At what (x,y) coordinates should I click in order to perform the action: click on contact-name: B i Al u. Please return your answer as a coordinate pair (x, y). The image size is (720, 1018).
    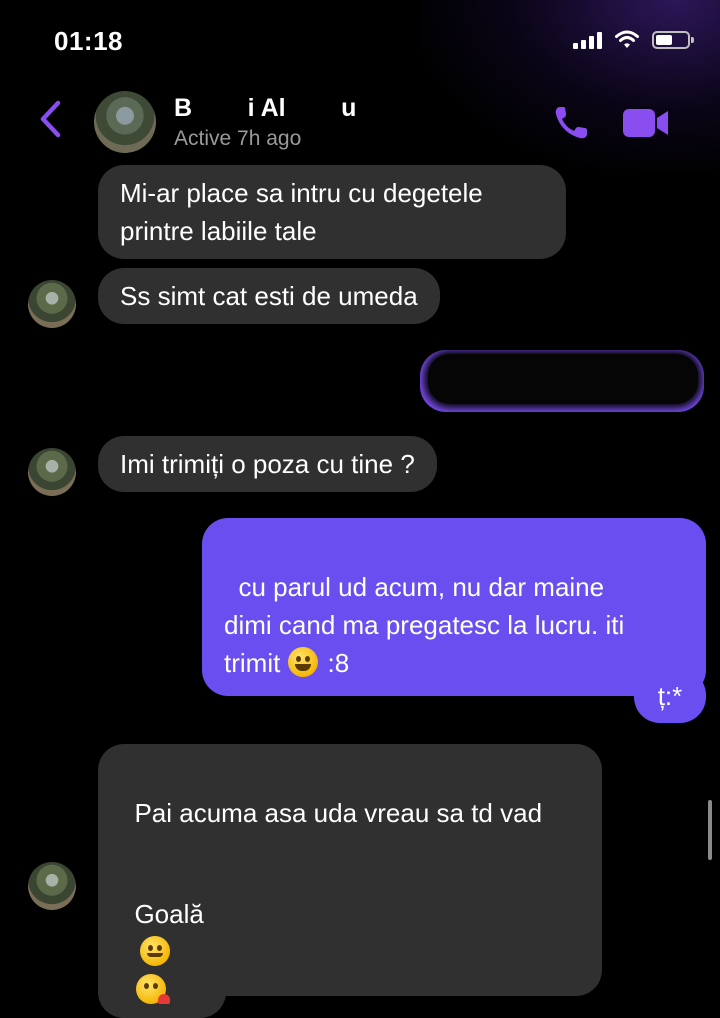
    Looking at the image, I should click on (265, 108).